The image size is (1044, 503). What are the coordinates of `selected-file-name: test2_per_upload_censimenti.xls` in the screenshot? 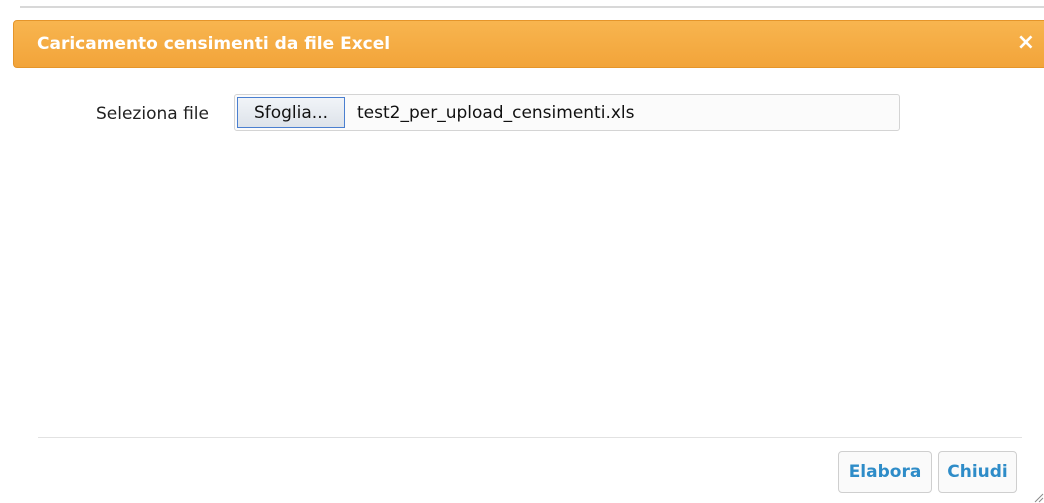 It's located at (496, 113).